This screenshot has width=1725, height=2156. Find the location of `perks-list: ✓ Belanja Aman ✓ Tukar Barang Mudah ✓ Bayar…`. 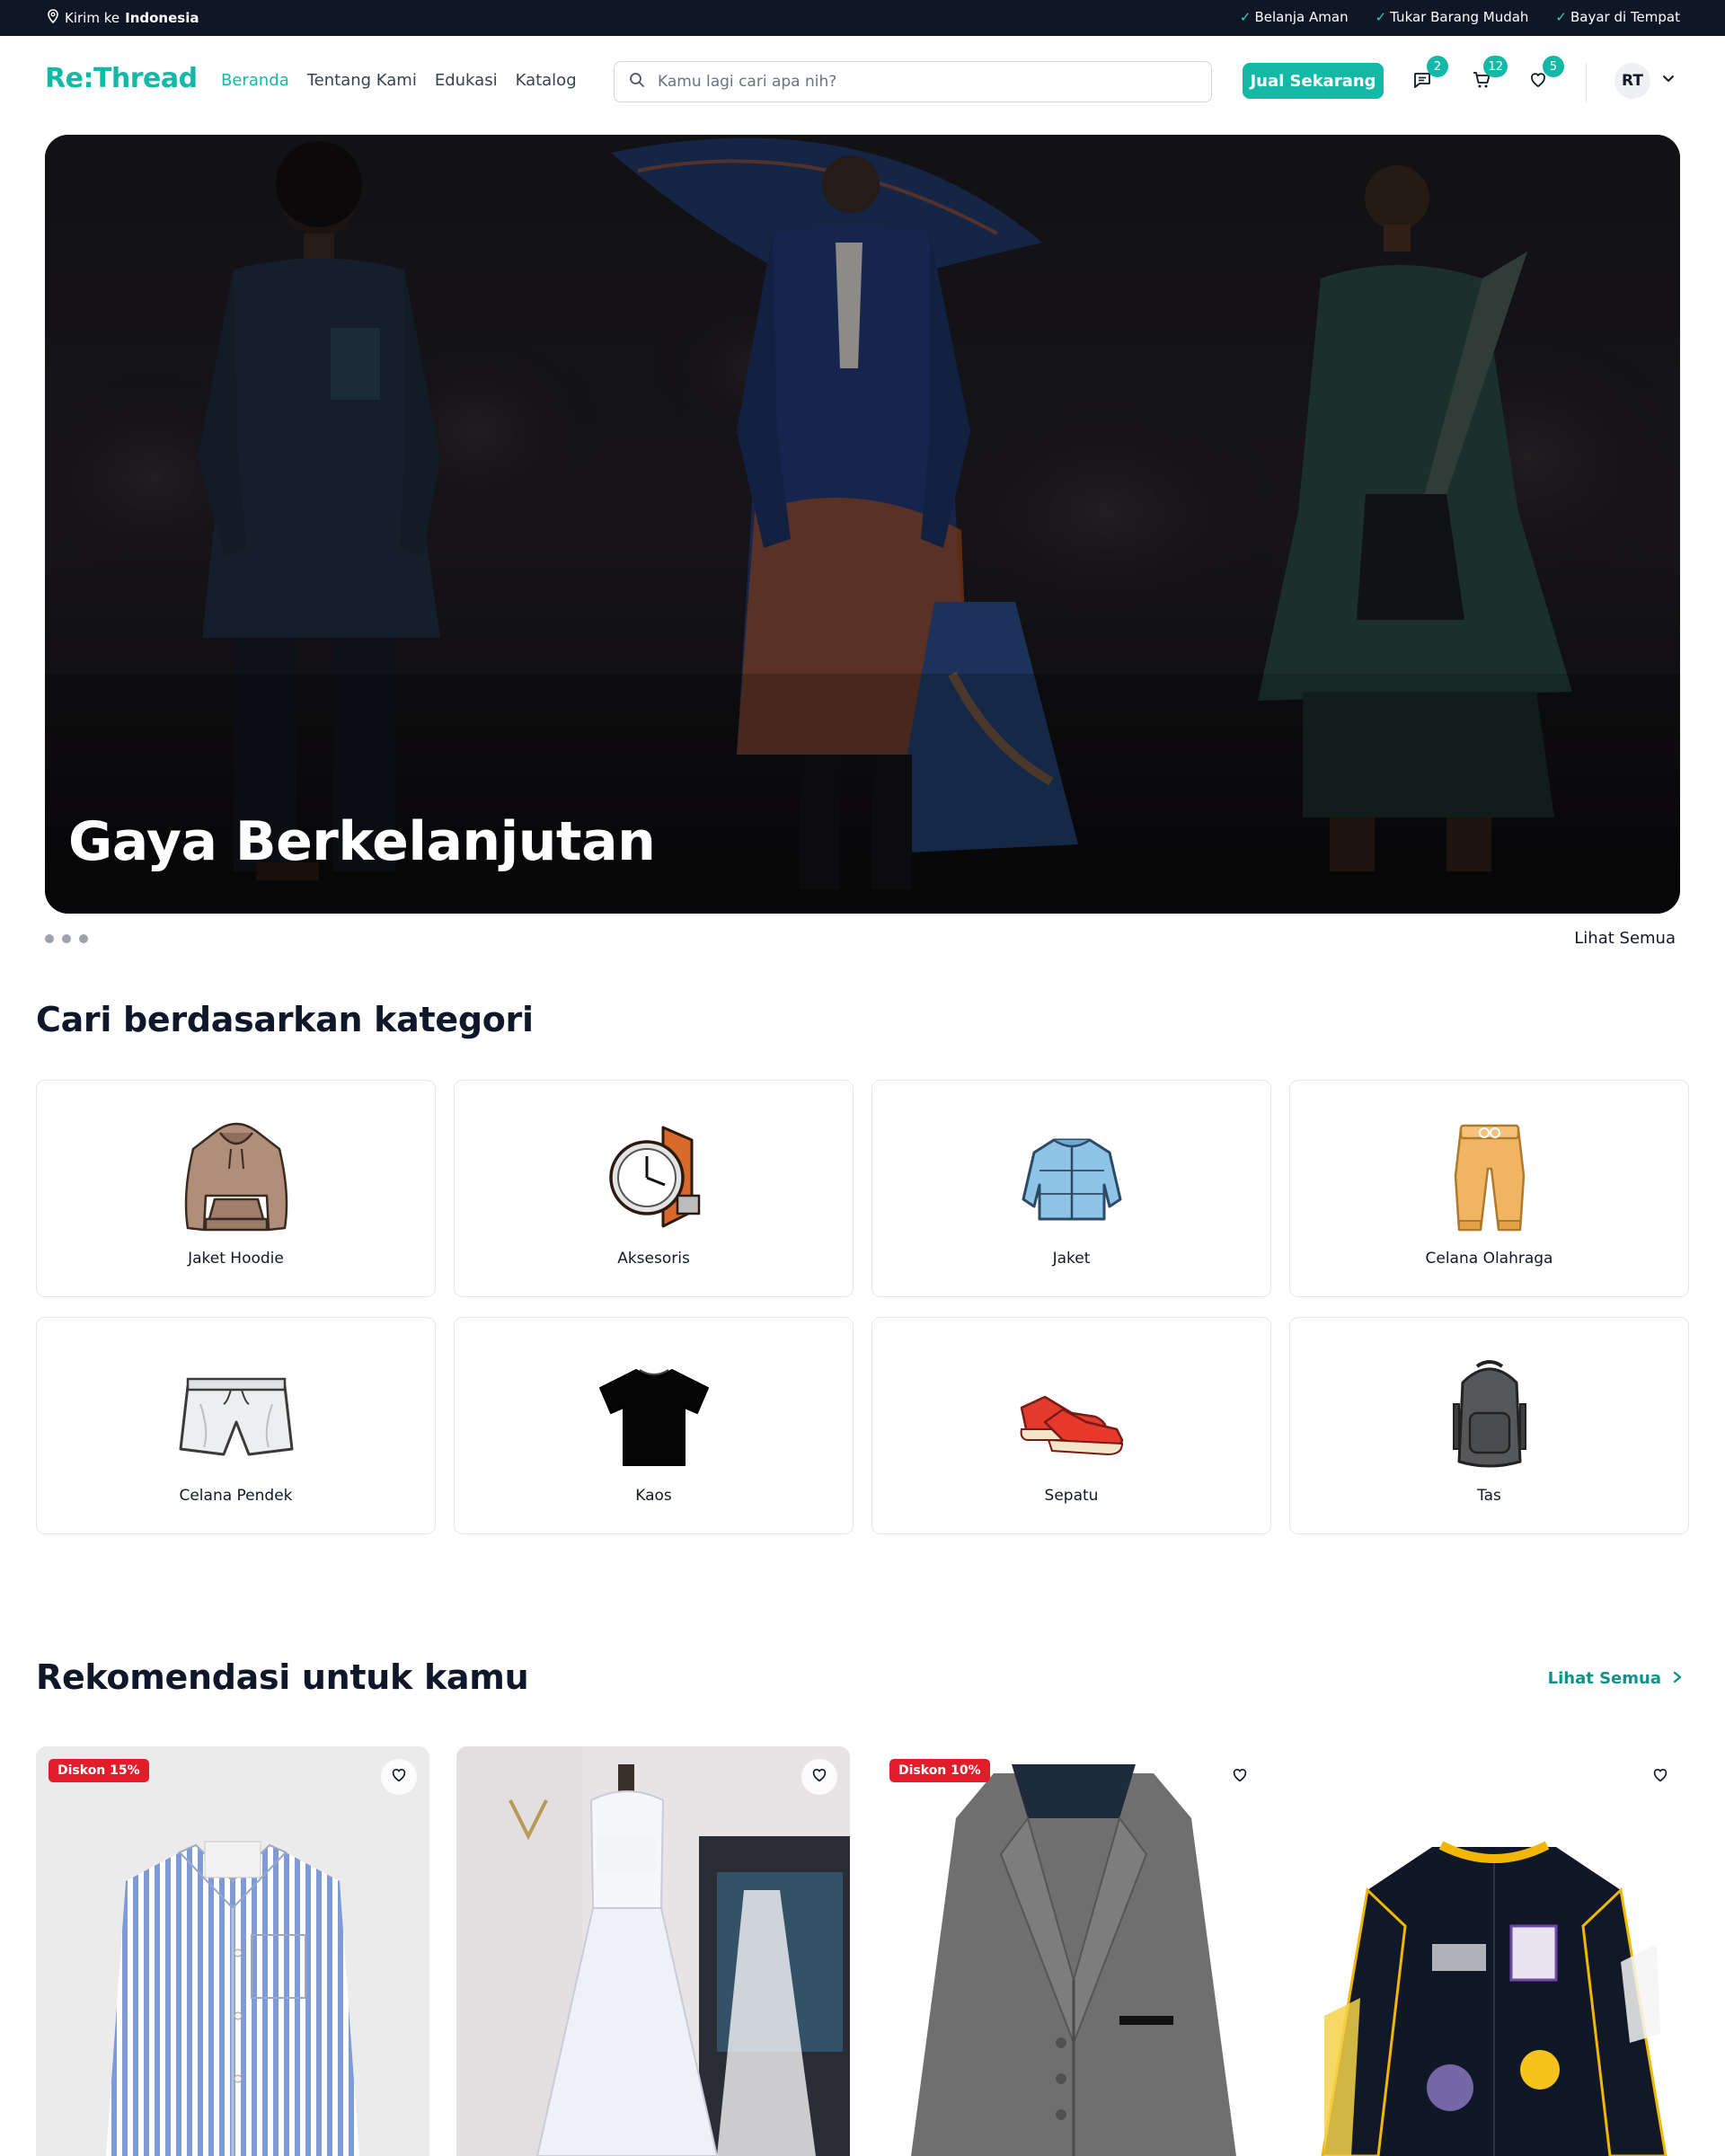

perks-list: ✓ Belanja Aman ✓ Tukar Barang Mudah ✓ Bayar… is located at coordinates (1460, 17).